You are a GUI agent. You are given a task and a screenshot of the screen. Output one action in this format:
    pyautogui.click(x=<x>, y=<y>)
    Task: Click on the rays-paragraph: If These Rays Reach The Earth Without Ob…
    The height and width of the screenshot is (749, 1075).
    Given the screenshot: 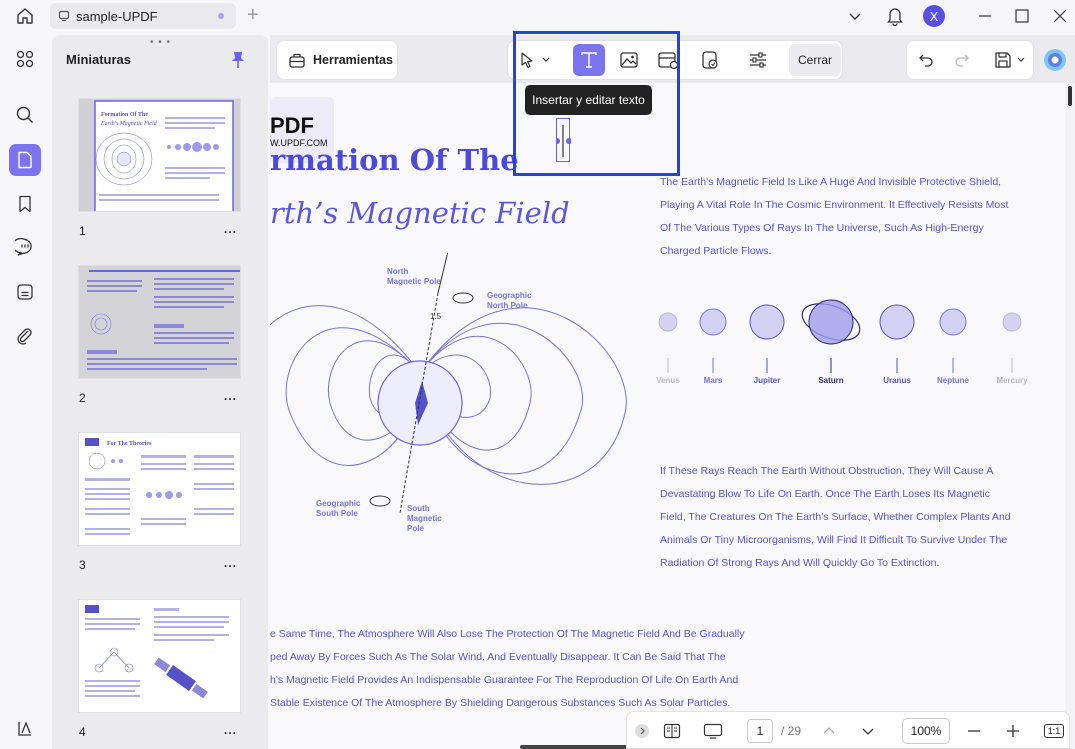 What is the action you would take?
    pyautogui.click(x=835, y=517)
    